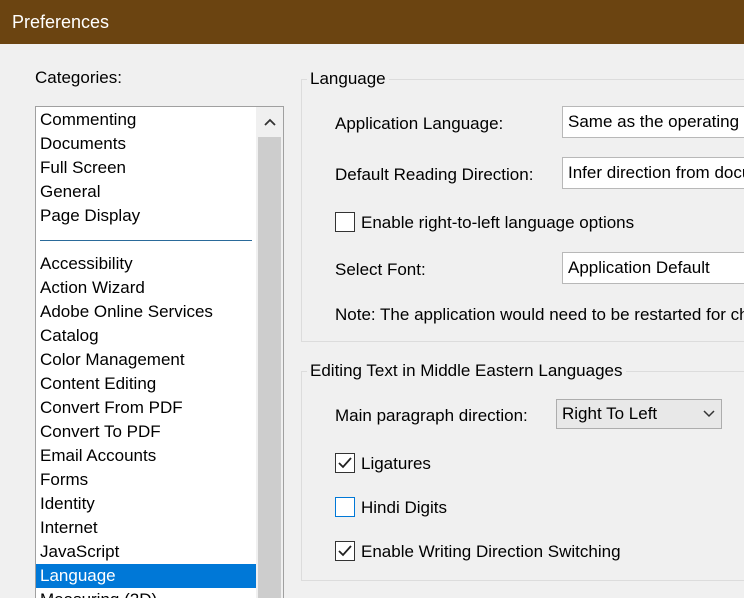  What do you see at coordinates (269, 367) in the screenshot?
I see `scroll-thumb` at bounding box center [269, 367].